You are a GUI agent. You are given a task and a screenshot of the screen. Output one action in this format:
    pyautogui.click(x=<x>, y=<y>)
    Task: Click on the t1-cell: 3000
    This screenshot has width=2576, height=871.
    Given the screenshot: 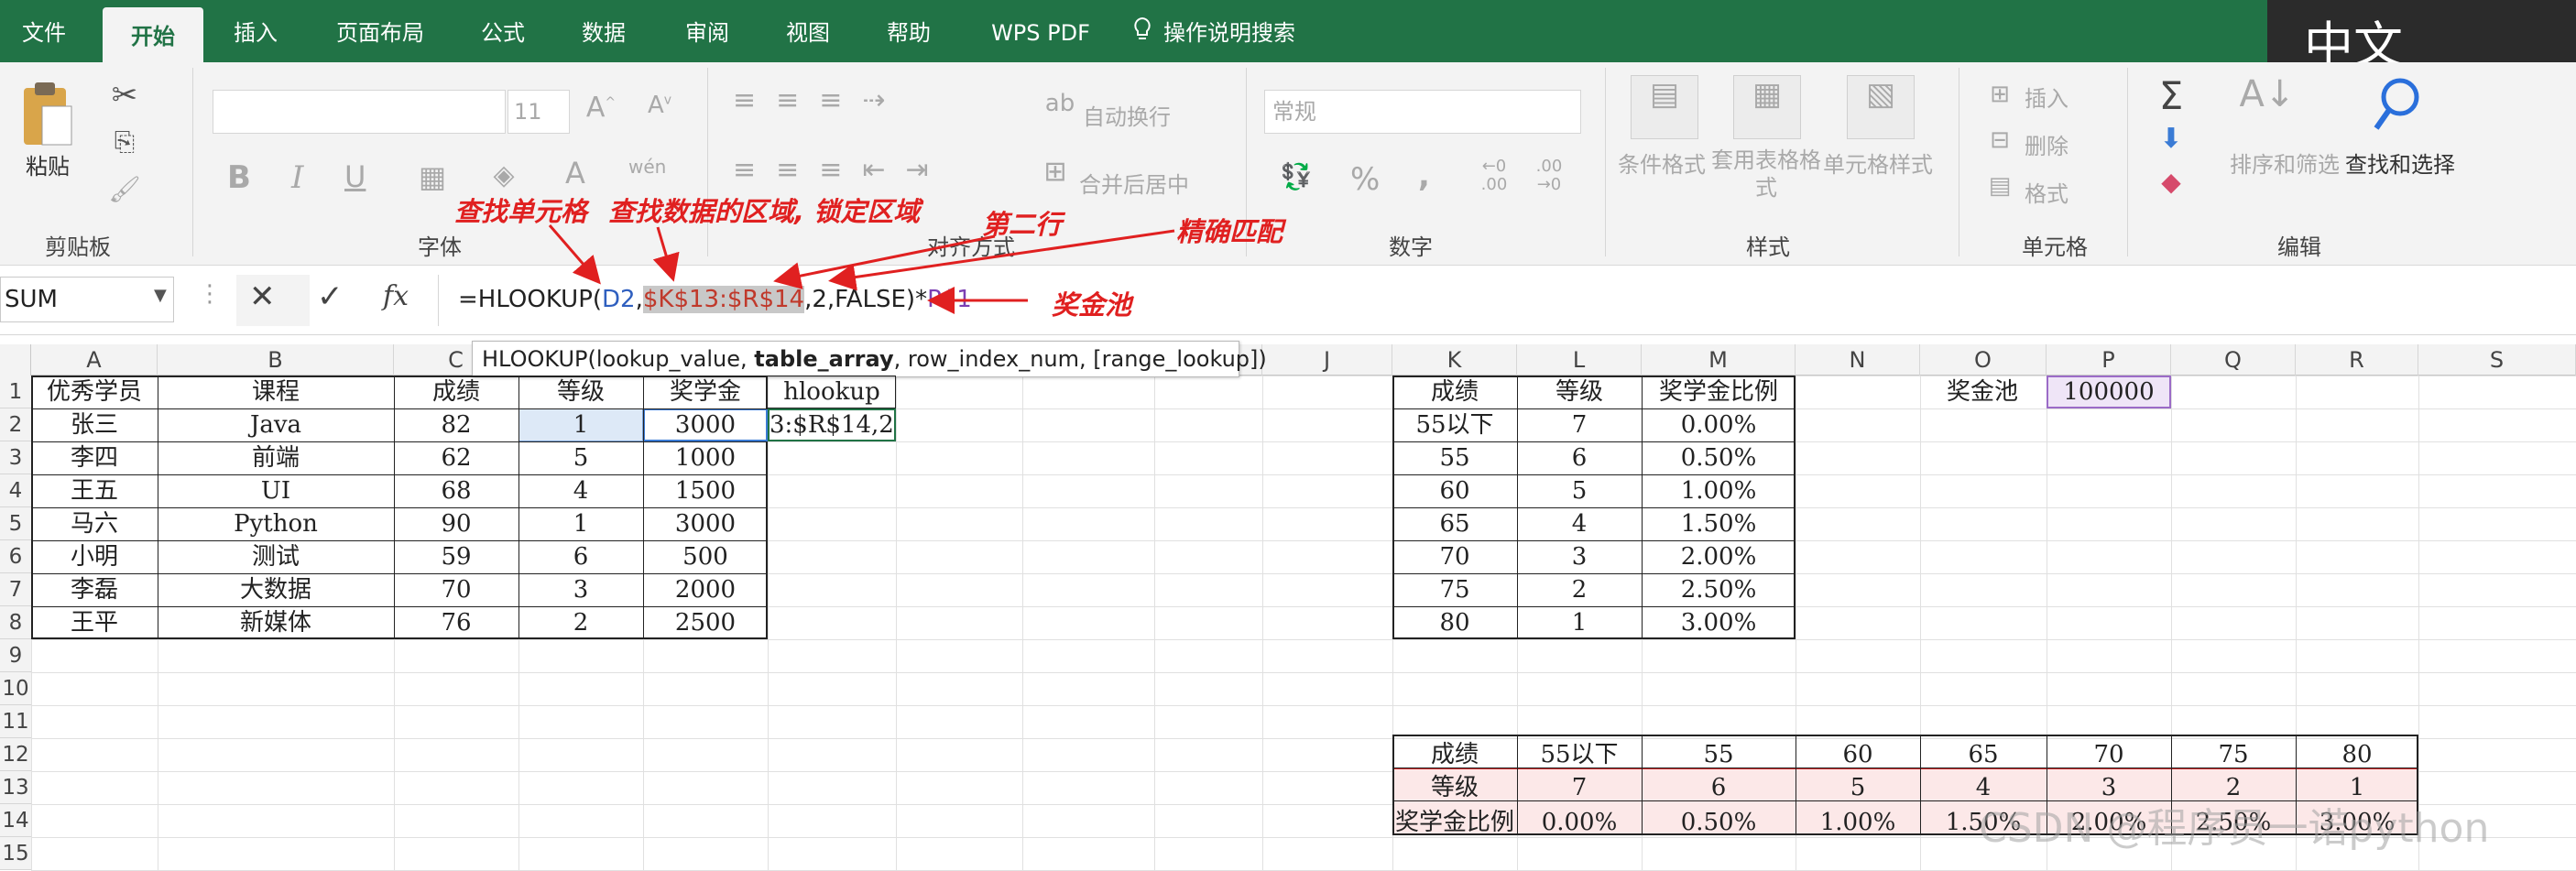 What is the action you would take?
    pyautogui.click(x=706, y=424)
    